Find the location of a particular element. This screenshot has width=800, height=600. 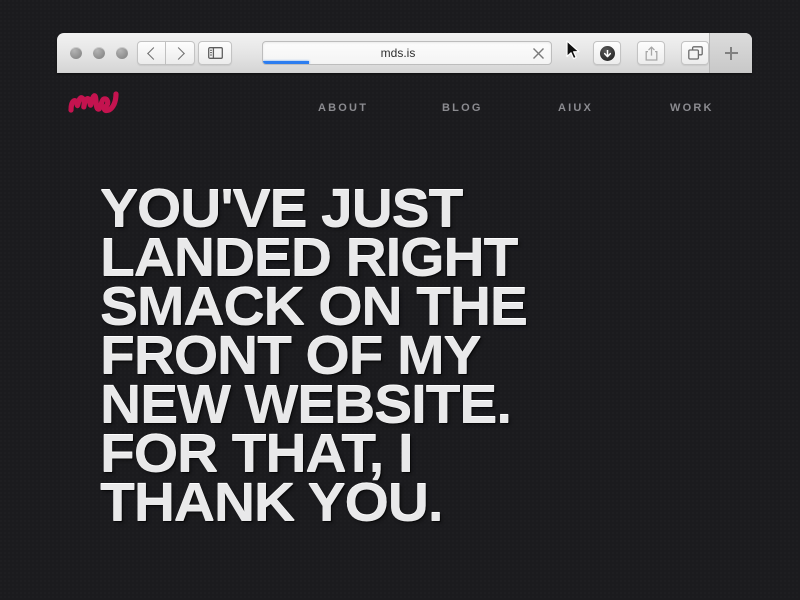

back-button is located at coordinates (151, 53).